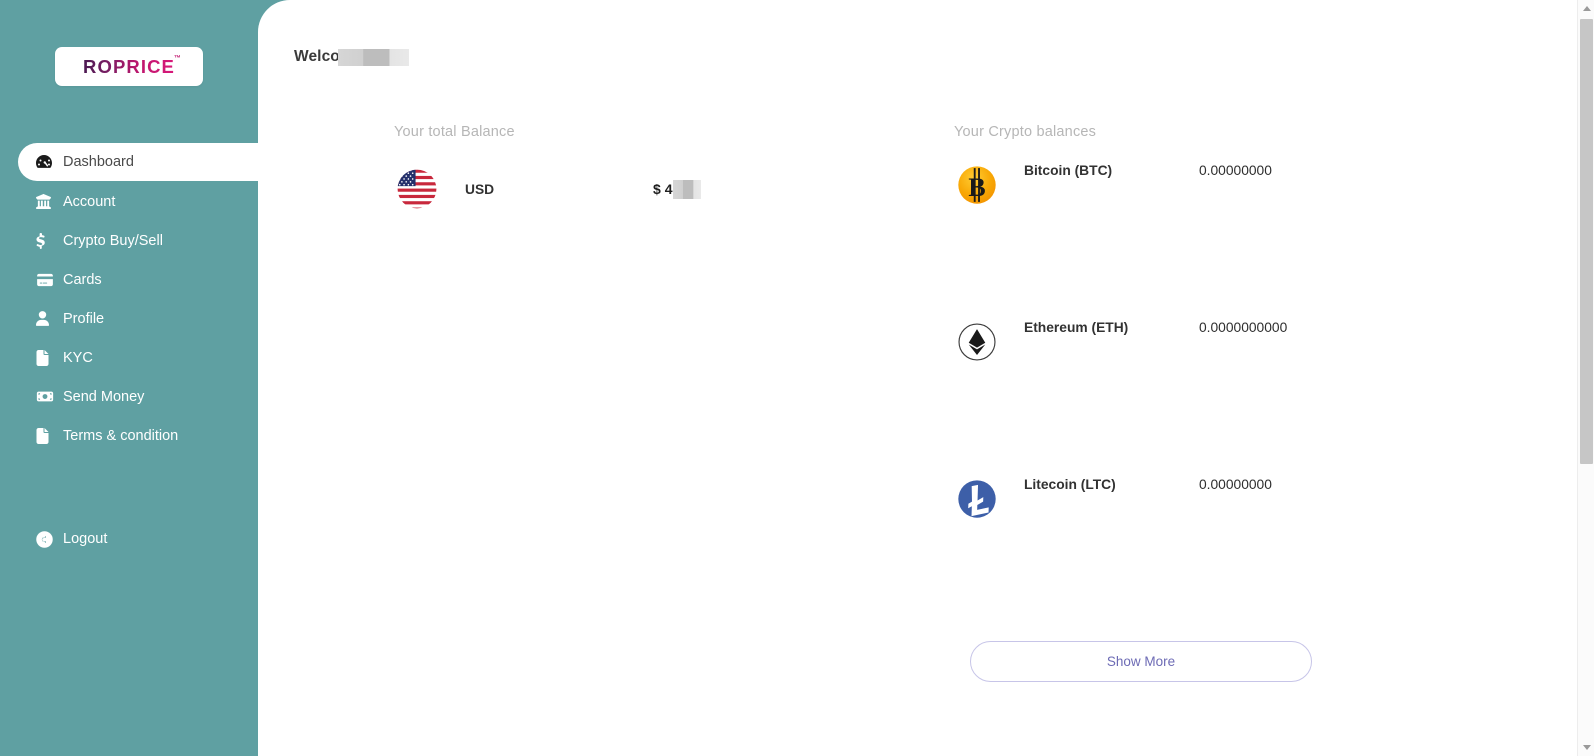  Describe the element at coordinates (977, 342) in the screenshot. I see `ethereum-icon` at that location.